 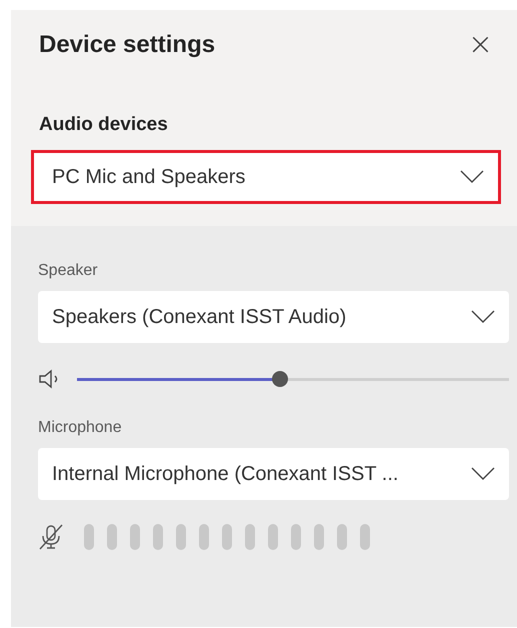 What do you see at coordinates (127, 45) in the screenshot?
I see `panel-title: Device settings` at bounding box center [127, 45].